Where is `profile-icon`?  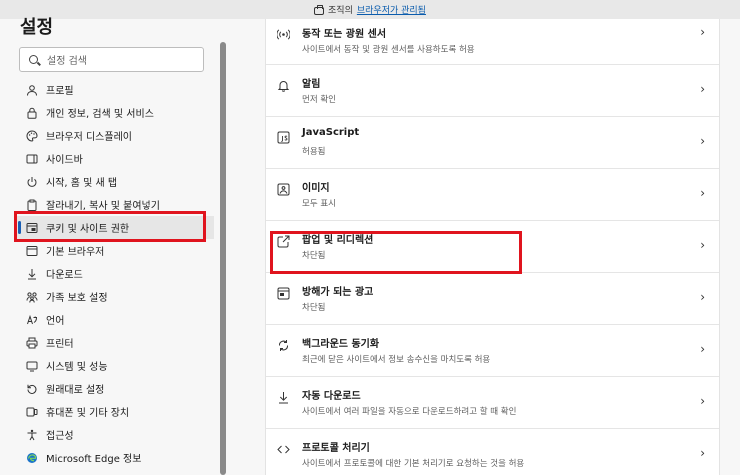 profile-icon is located at coordinates (32, 90).